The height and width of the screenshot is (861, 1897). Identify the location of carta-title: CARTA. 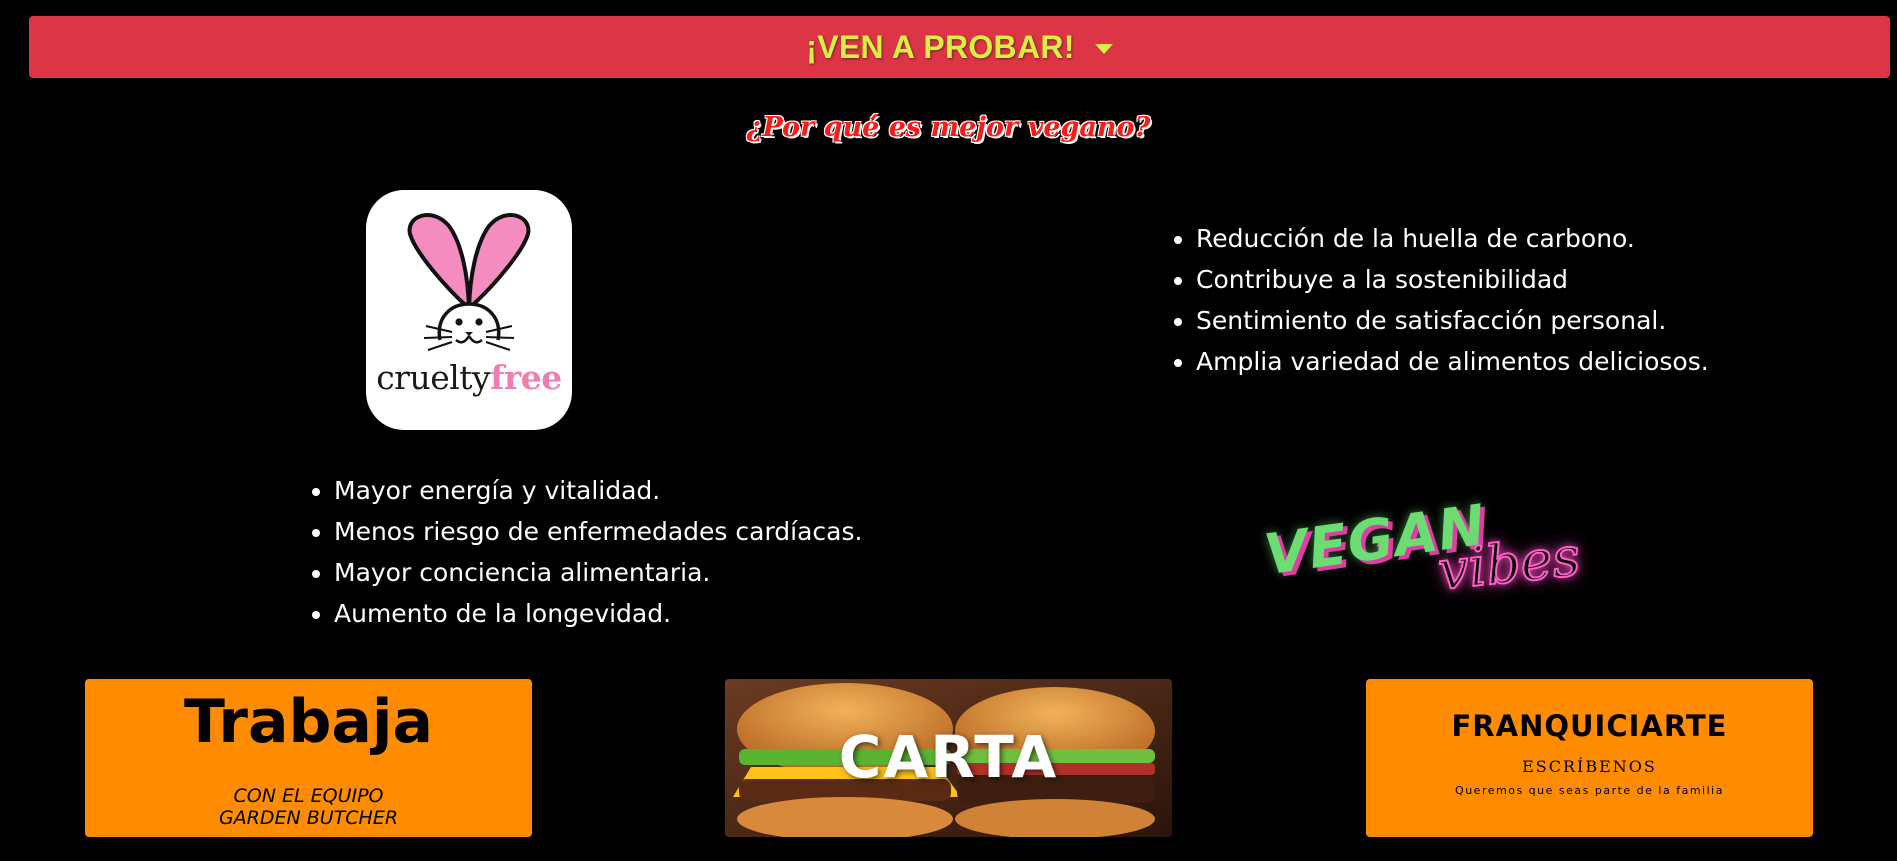
(948, 757).